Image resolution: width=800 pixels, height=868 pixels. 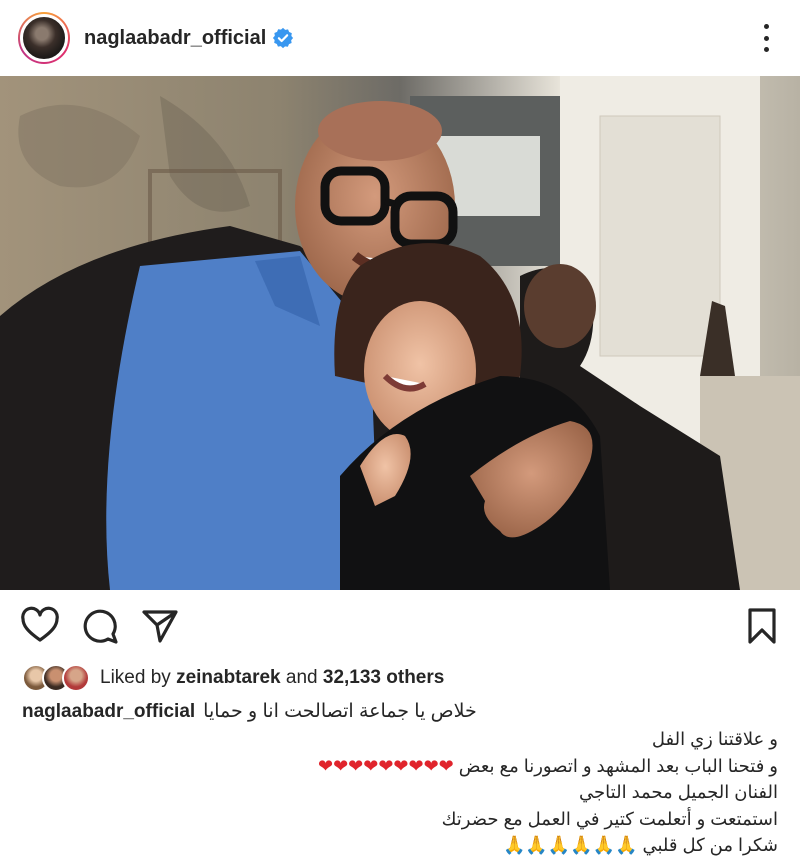 What do you see at coordinates (710, 845) in the screenshot?
I see `caption-line: شكرا من كل قلبي` at bounding box center [710, 845].